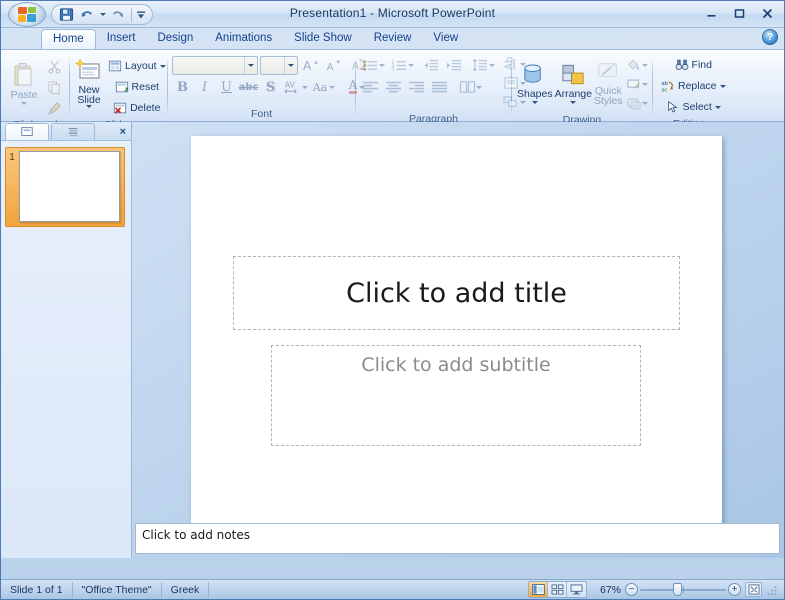 Image resolution: width=785 pixels, height=600 pixels. I want to click on shape-outline-button, so click(637, 84).